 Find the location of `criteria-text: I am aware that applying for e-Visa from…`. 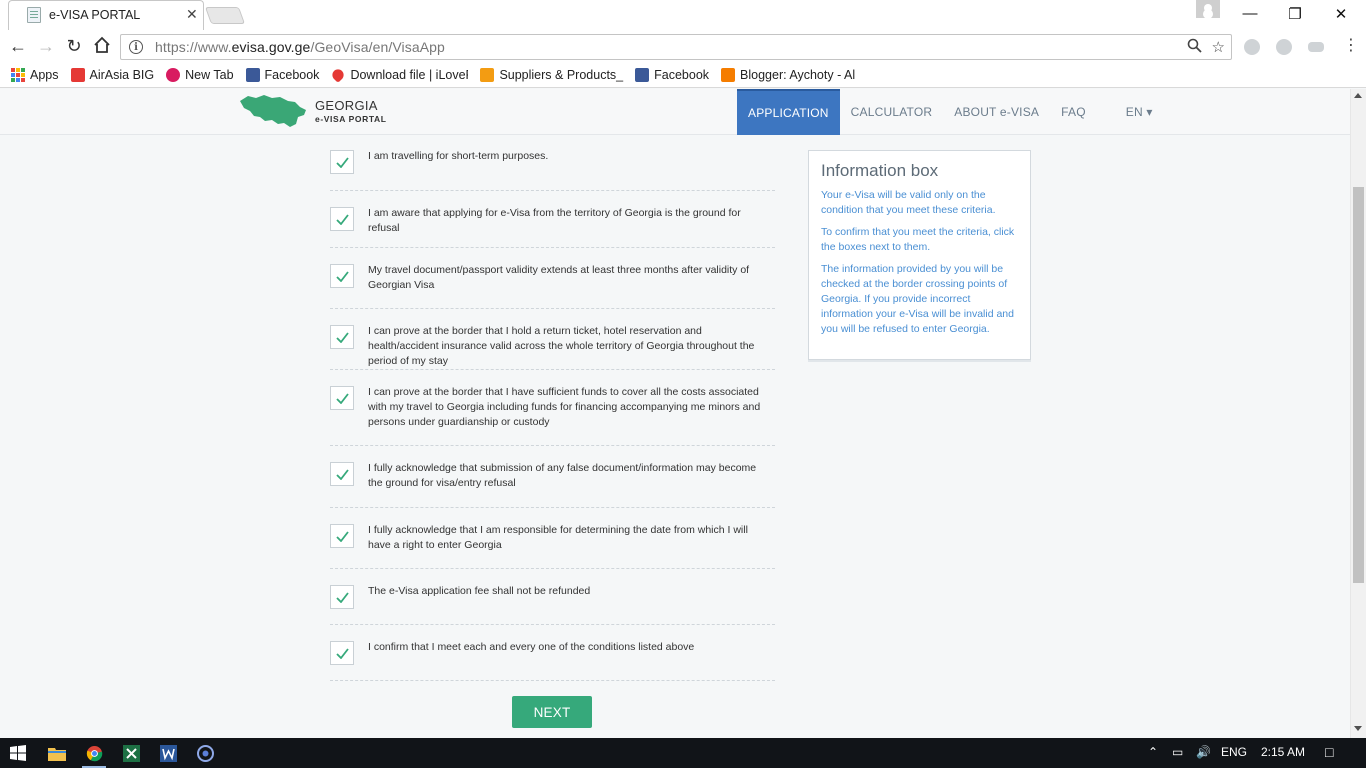

criteria-text: I am aware that applying for e-Visa from… is located at coordinates (554, 220).